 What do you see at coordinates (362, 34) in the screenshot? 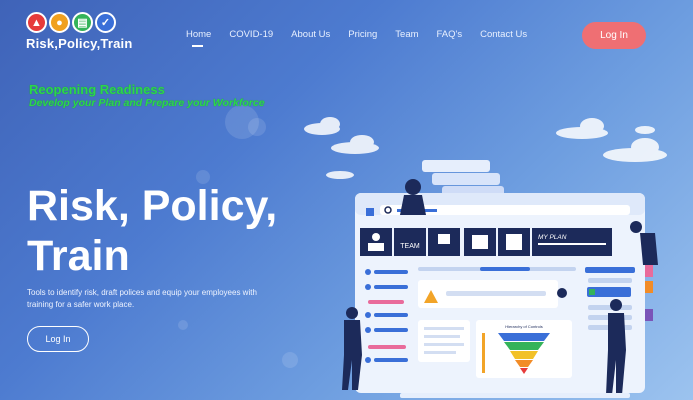
I see `nav-item-pricing: Pricing` at bounding box center [362, 34].